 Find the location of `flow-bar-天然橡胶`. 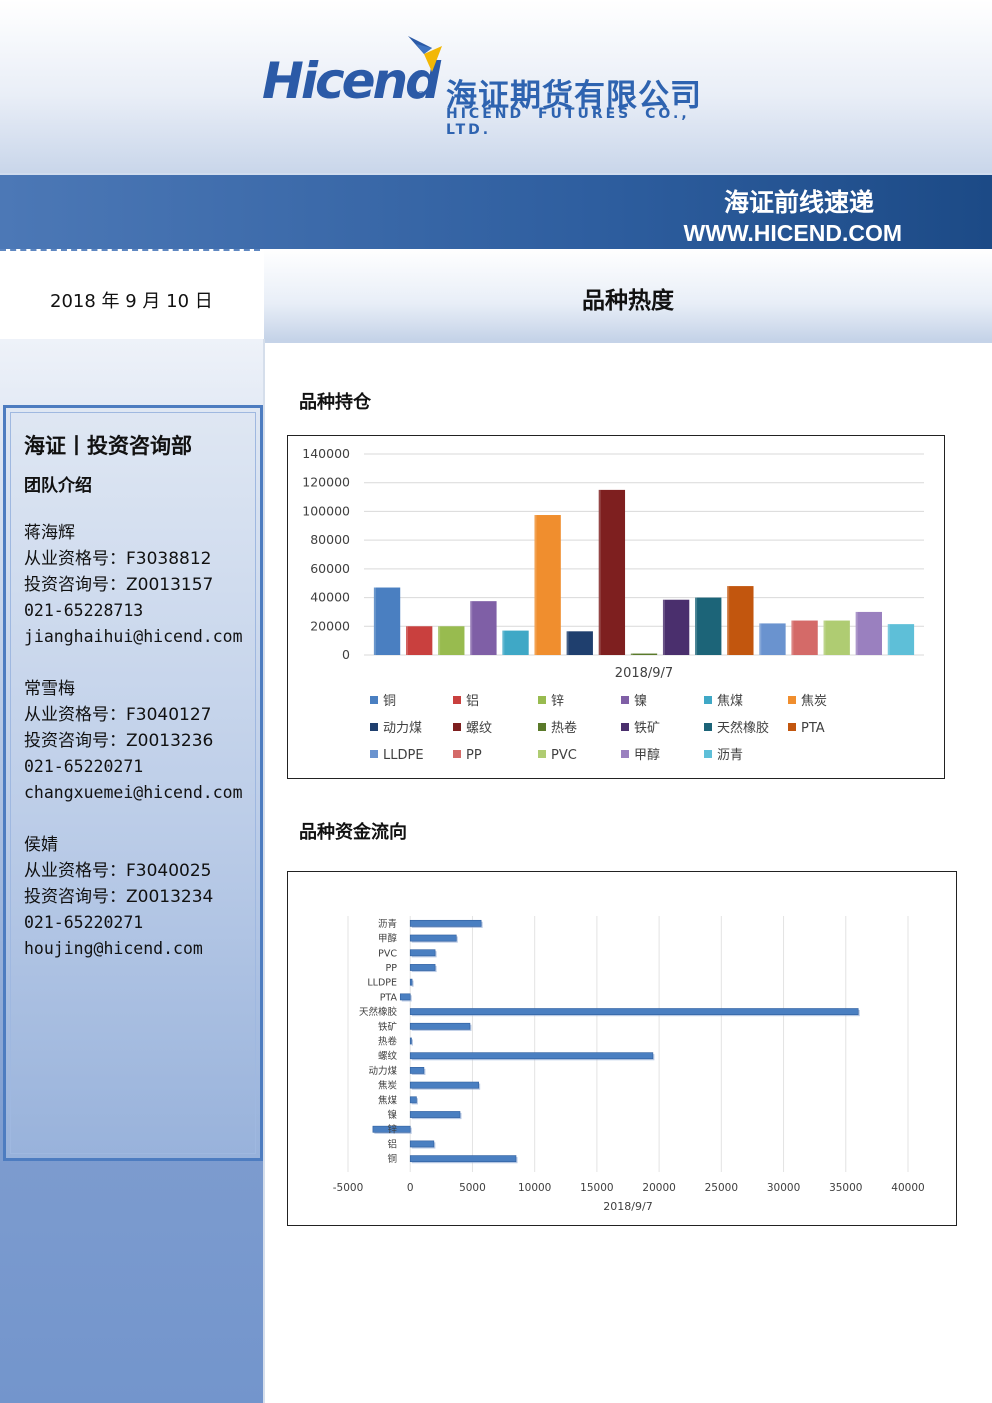

flow-bar-天然橡胶 is located at coordinates (634, 1011).